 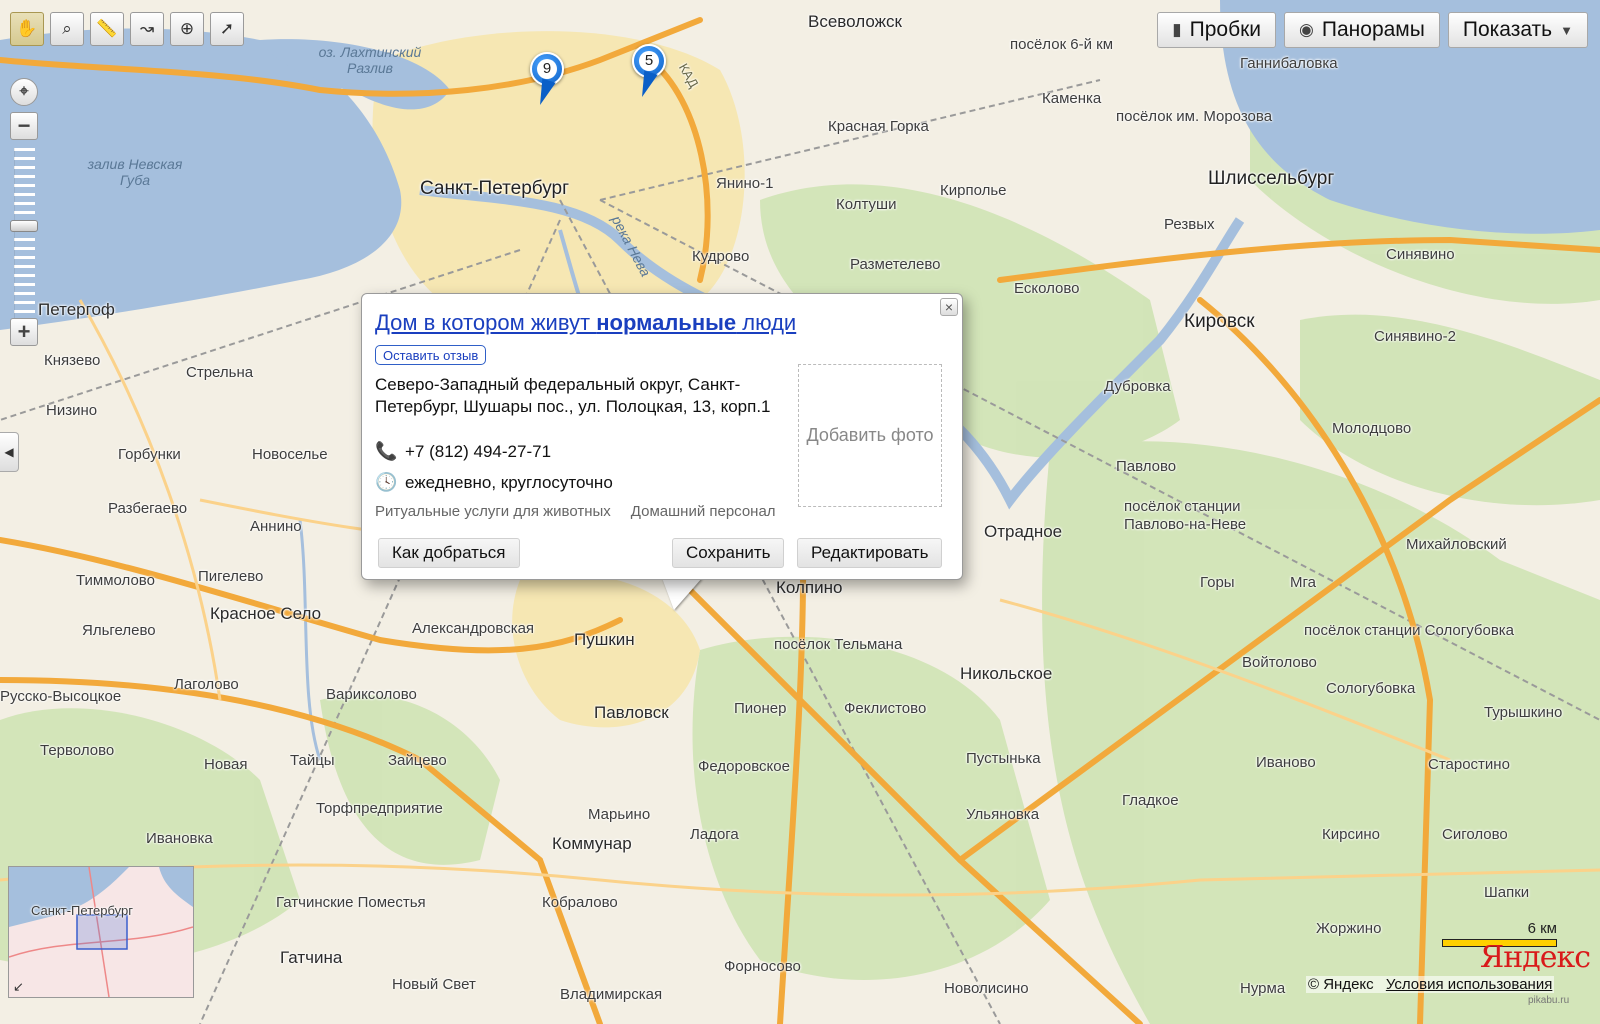 What do you see at coordinates (548, 80) in the screenshot?
I see `map-marker-9: 9` at bounding box center [548, 80].